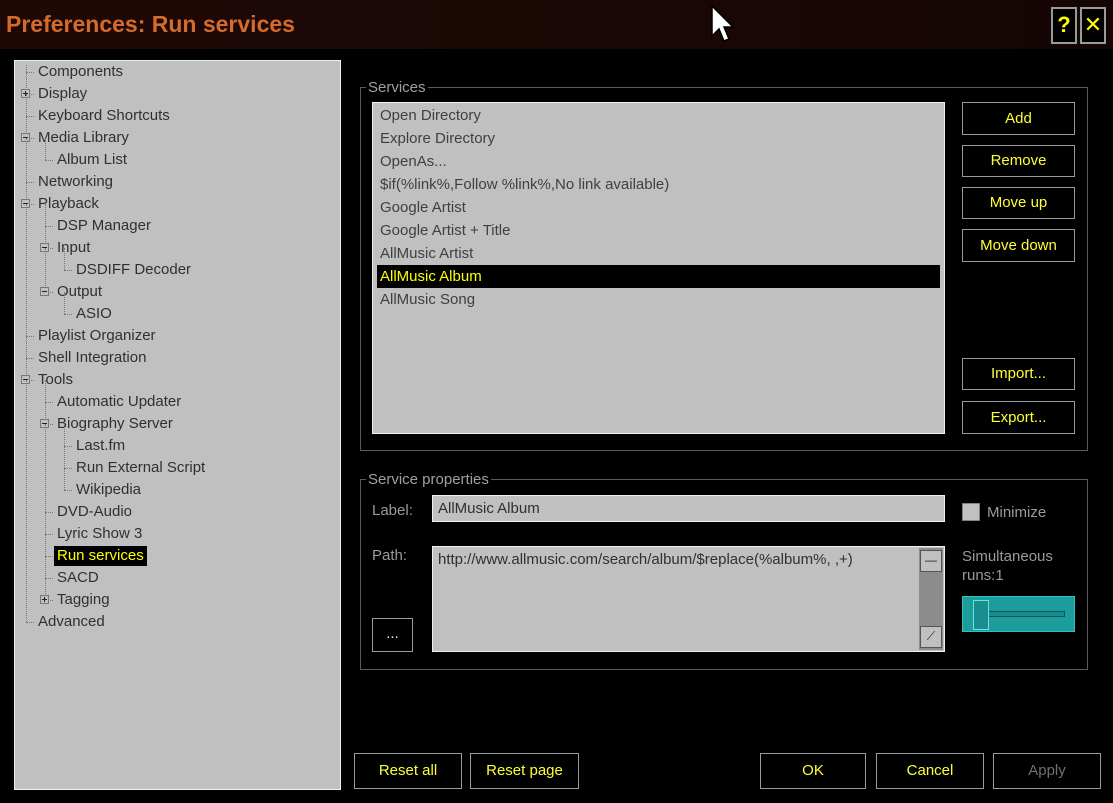 Image resolution: width=1113 pixels, height=803 pixels. I want to click on window-title: Preferences: Run services, so click(150, 24).